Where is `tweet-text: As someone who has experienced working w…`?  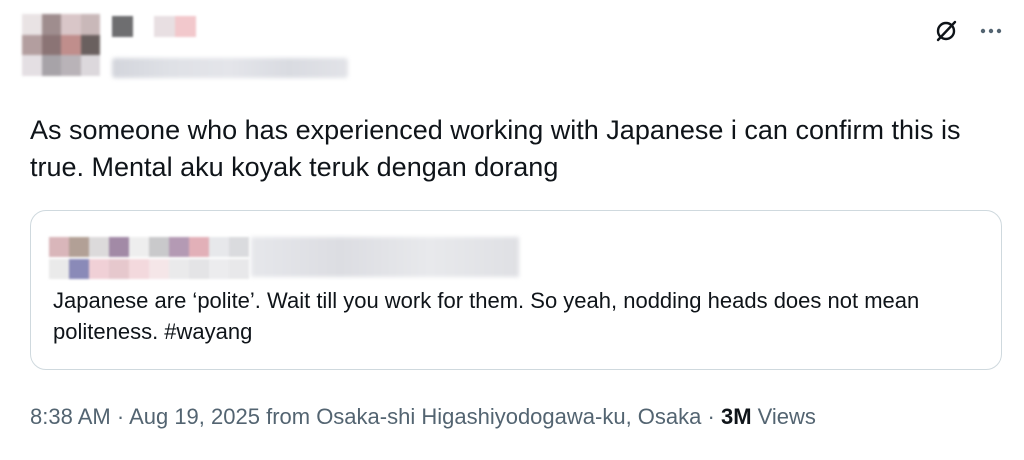 tweet-text: As someone who has experienced working w… is located at coordinates (495, 148).